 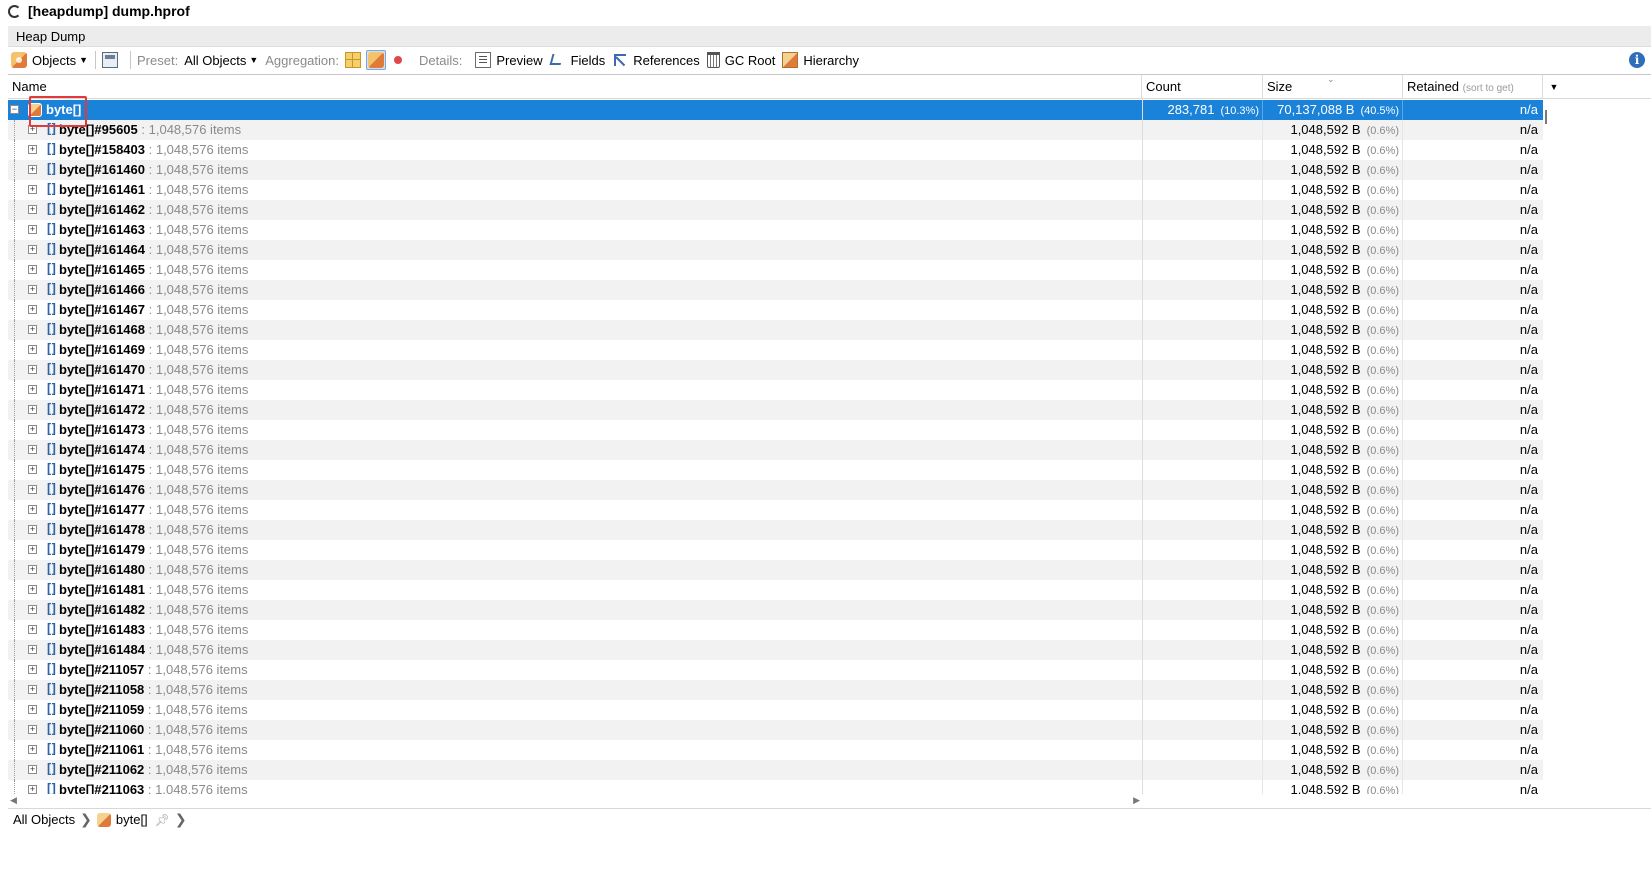 I want to click on size-value: 1,048,592 B, so click(x=1325, y=649).